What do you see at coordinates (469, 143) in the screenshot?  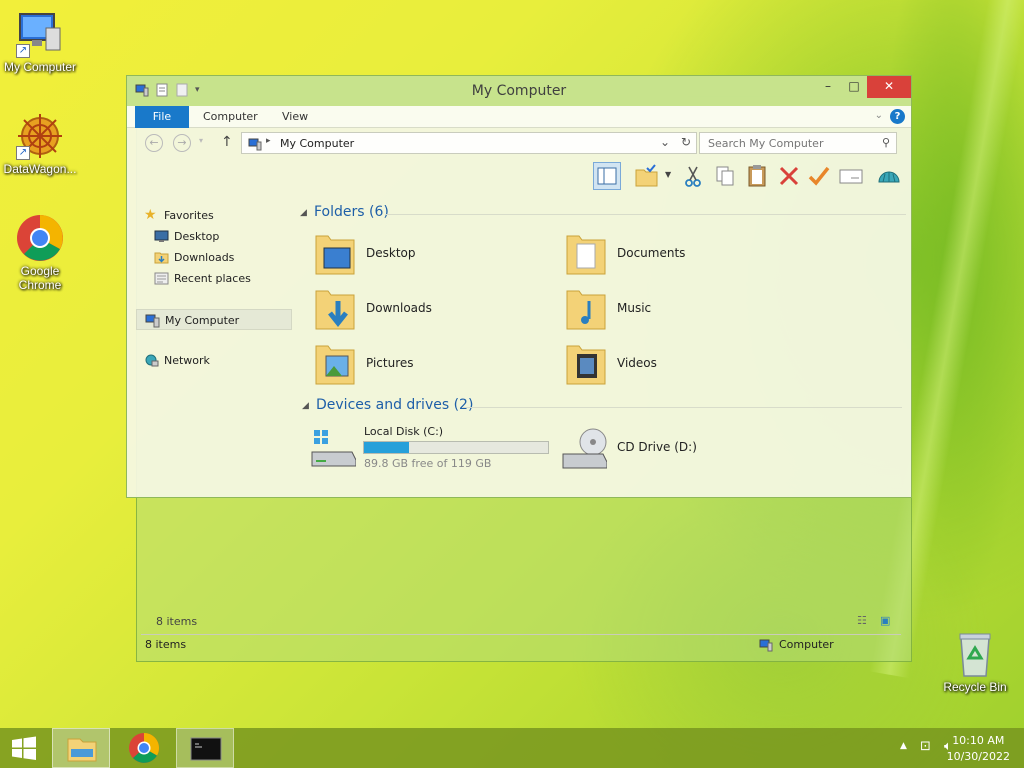 I see `address-field: ▸ My Computer ⌄ ↻` at bounding box center [469, 143].